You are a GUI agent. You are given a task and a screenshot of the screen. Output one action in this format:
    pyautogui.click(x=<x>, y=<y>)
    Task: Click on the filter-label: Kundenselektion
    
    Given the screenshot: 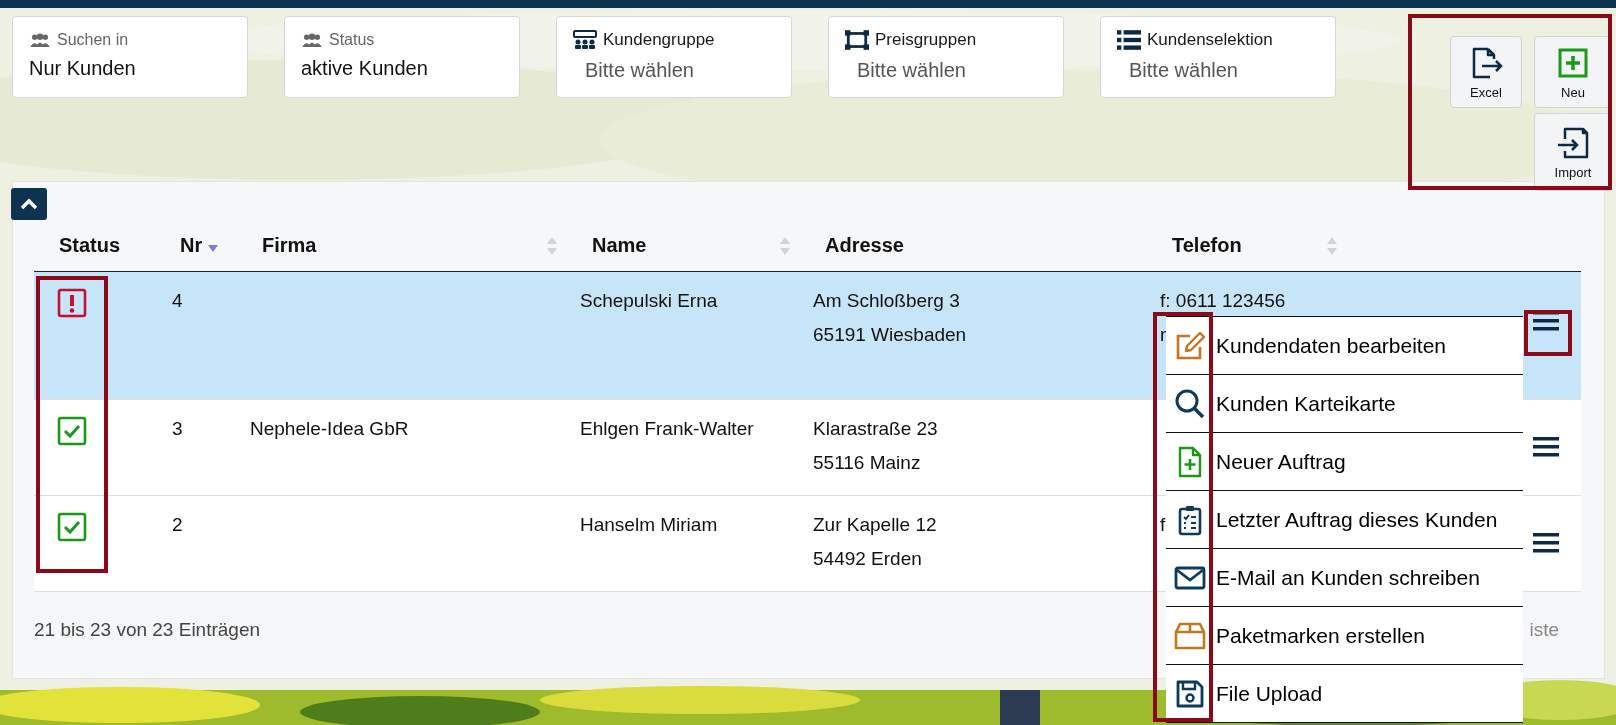 What is the action you would take?
    pyautogui.click(x=1210, y=40)
    